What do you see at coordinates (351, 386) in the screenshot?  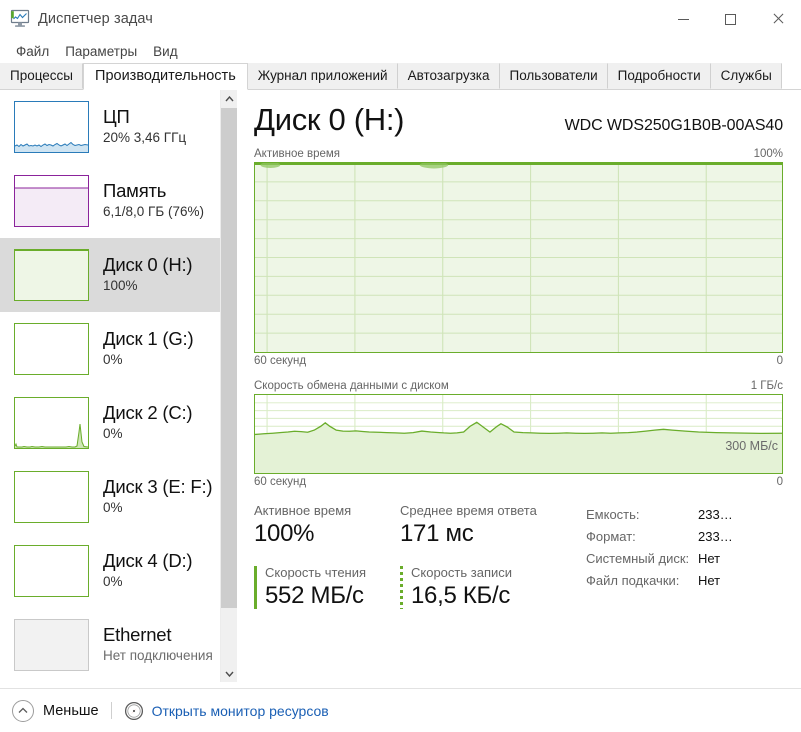 I see `transfer-rate-graph-title: Скорость обмена данными с диском` at bounding box center [351, 386].